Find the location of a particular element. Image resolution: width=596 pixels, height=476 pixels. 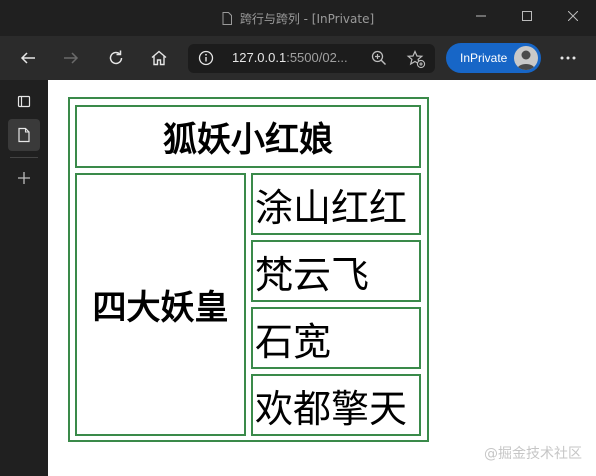

table-header-cell: 狐妖小红娘 is located at coordinates (248, 136).